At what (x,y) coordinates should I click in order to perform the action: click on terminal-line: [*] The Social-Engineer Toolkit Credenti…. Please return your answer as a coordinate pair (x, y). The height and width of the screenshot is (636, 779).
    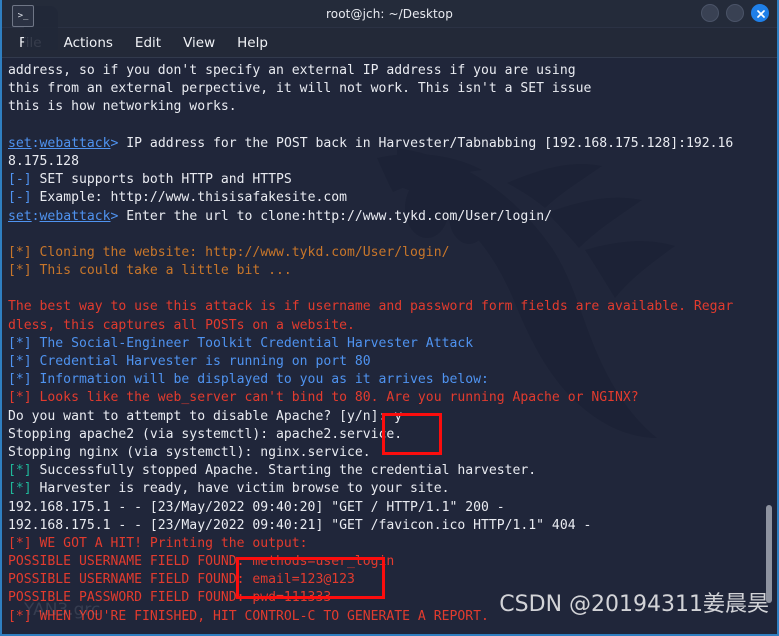
    Looking at the image, I should click on (389, 344).